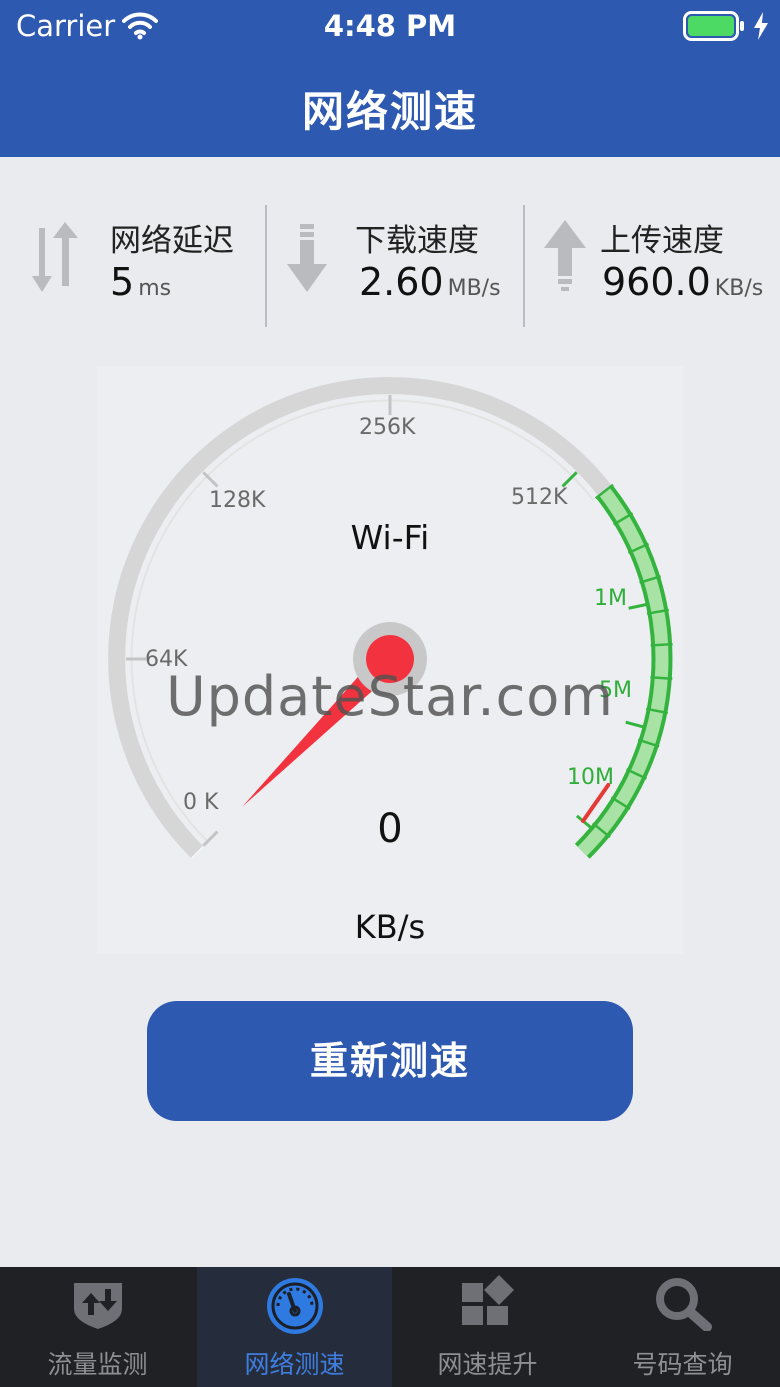 This screenshot has height=1387, width=780. Describe the element at coordinates (390, 1061) in the screenshot. I see `retest-button: 重新测速` at that location.